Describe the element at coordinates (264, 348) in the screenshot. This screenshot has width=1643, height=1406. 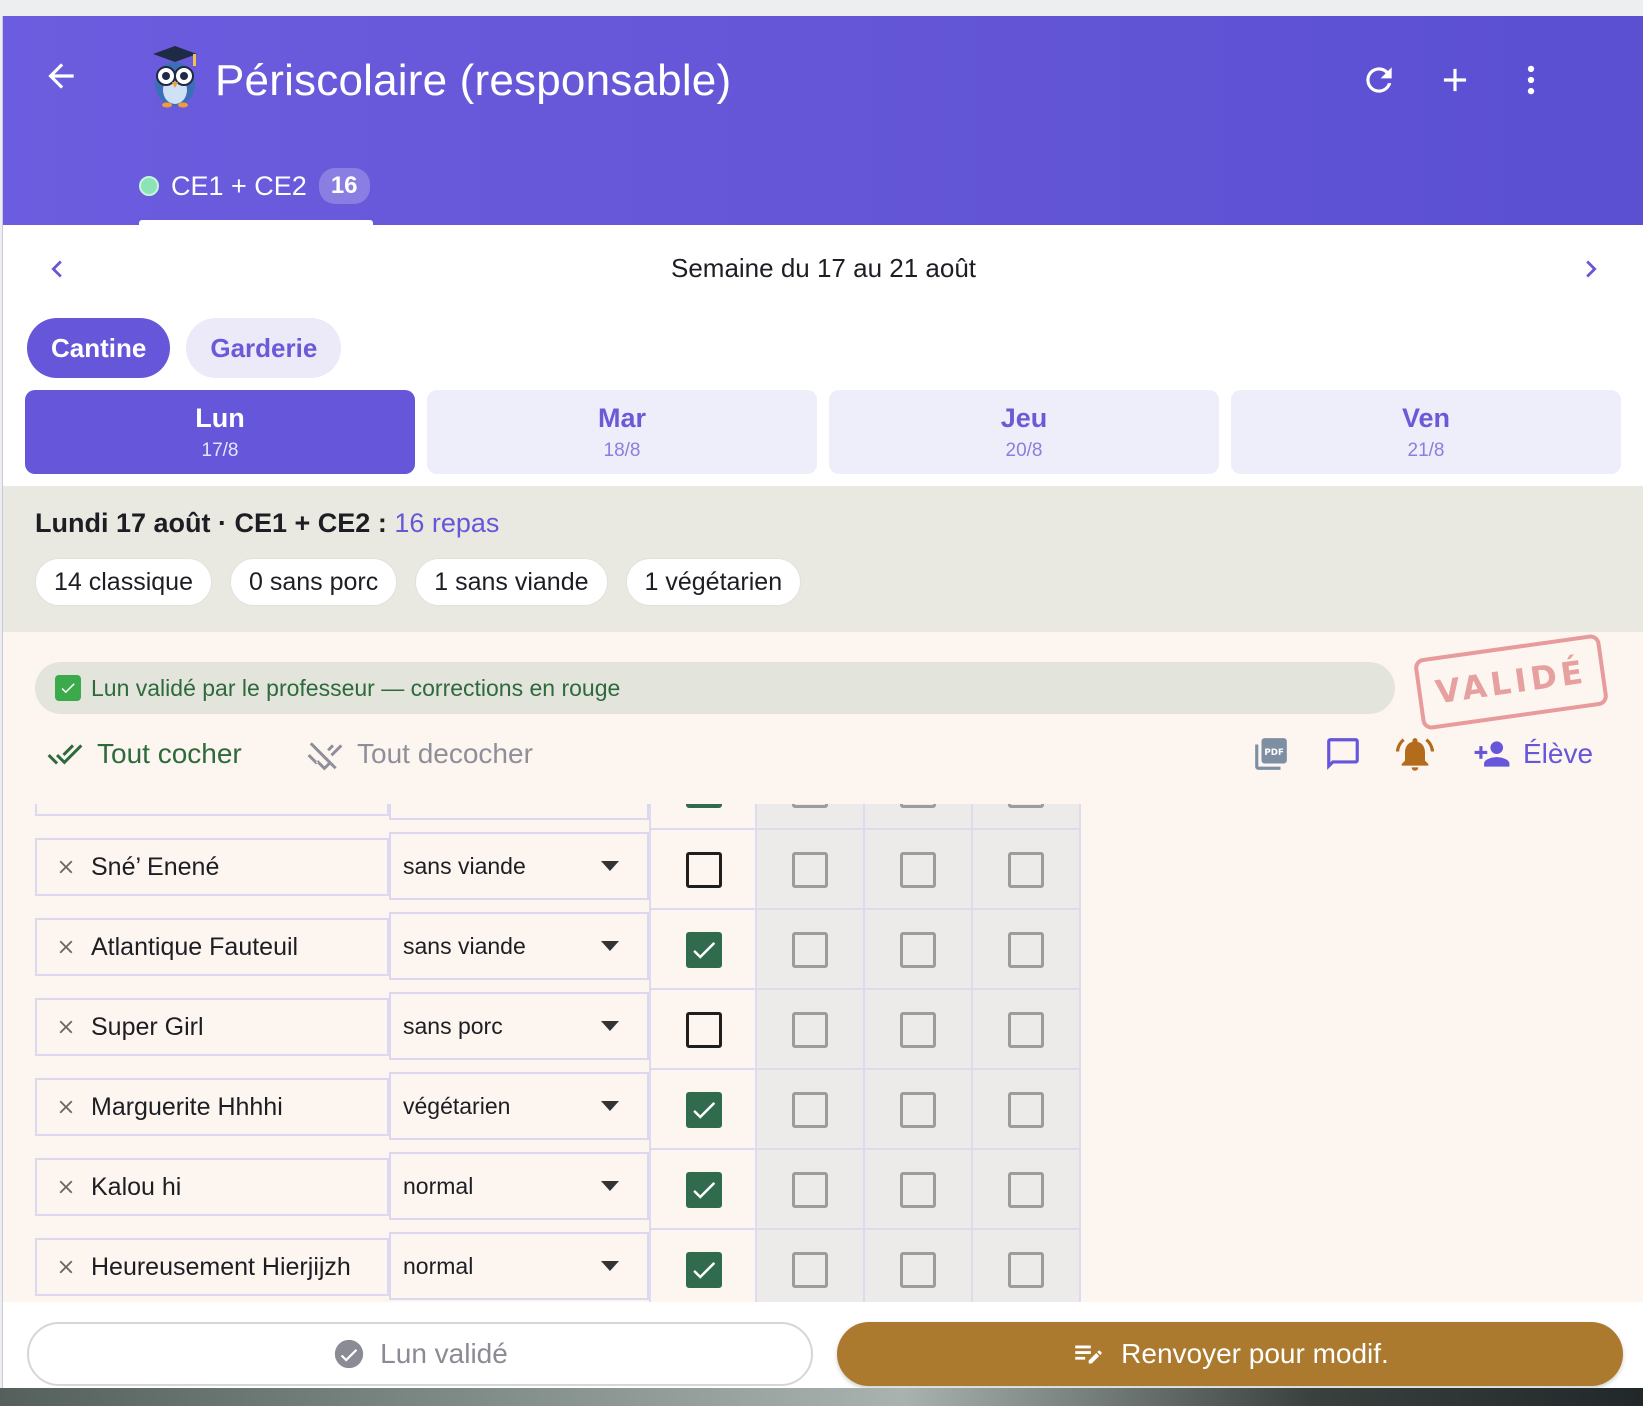
I see `service-chip-garderie: Garderie` at that location.